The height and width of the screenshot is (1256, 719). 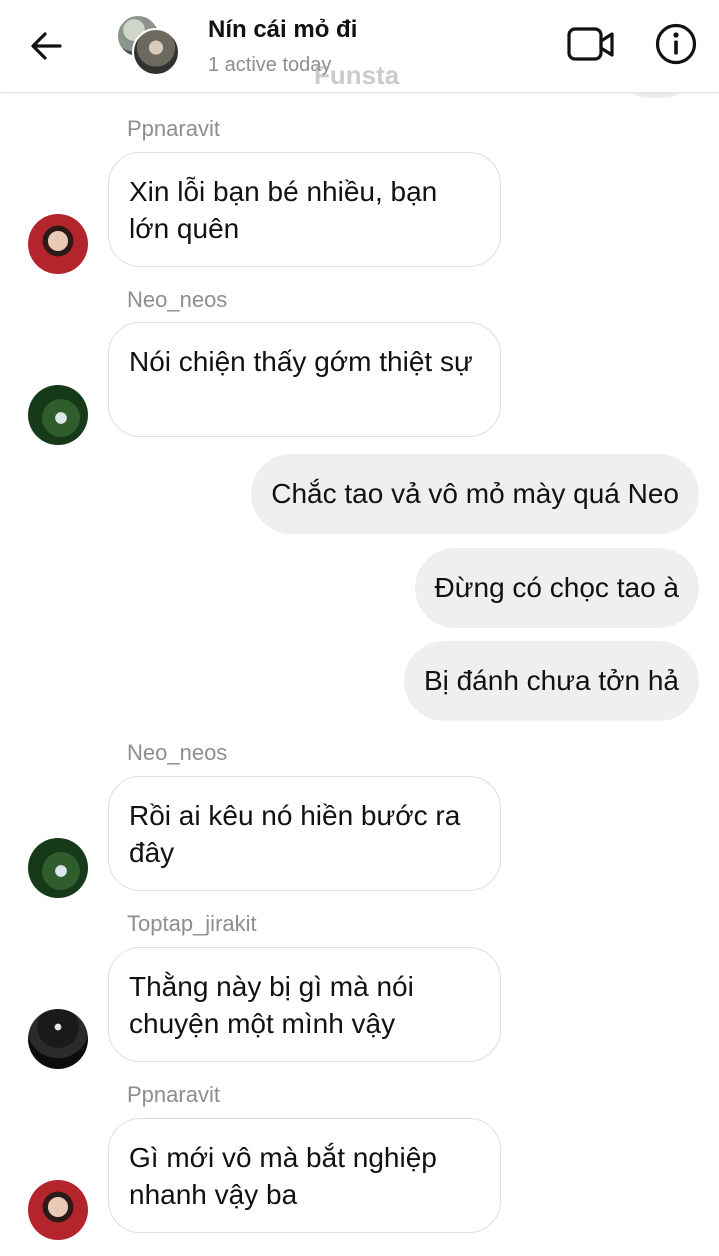 I want to click on info-button, so click(x=676, y=44).